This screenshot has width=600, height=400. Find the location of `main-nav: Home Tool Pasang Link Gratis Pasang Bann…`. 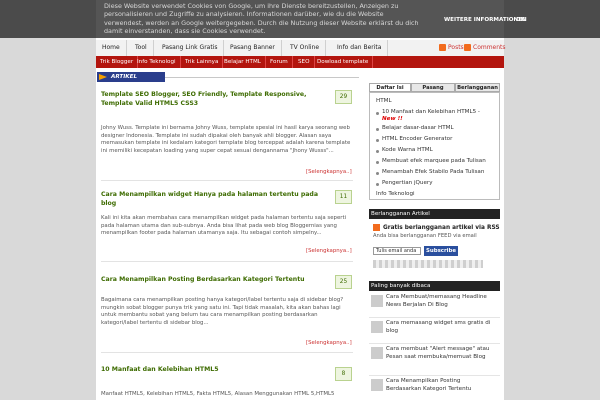

main-nav: Home Tool Pasang Link Gratis Pasang Bann… is located at coordinates (301, 48).